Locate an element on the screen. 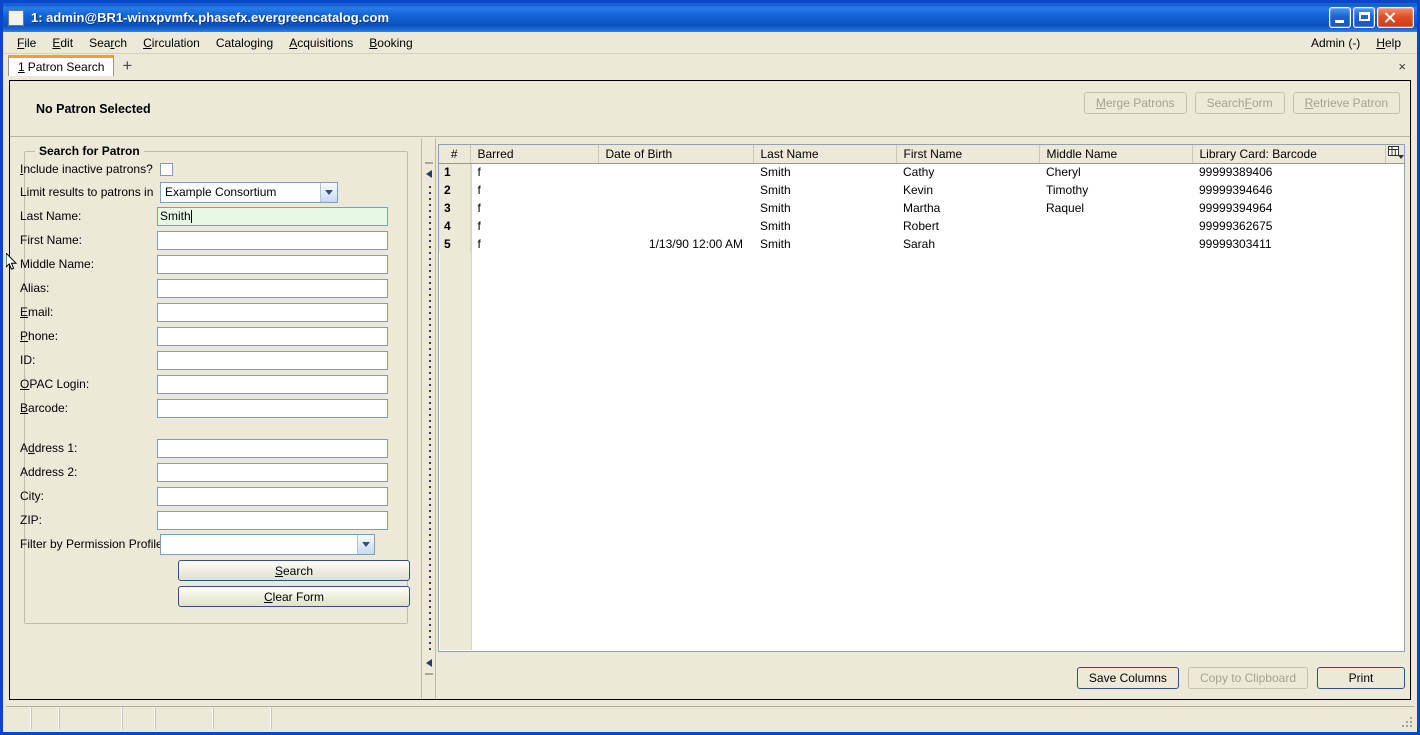 The height and width of the screenshot is (735, 1420). merge-patrons-button: Merge Patrons is located at coordinates (1135, 103).